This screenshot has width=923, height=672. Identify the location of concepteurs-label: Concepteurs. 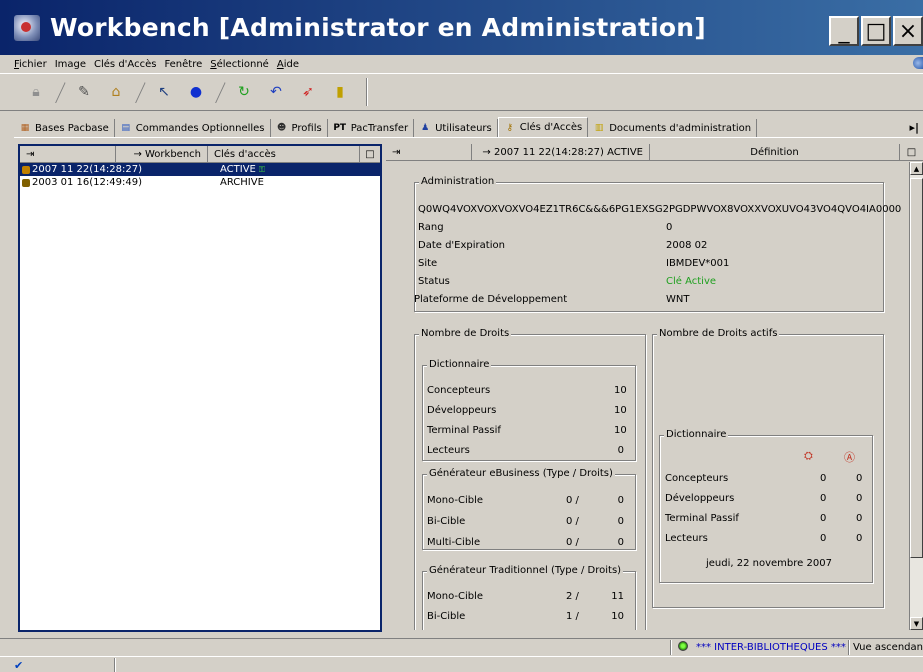
(459, 390).